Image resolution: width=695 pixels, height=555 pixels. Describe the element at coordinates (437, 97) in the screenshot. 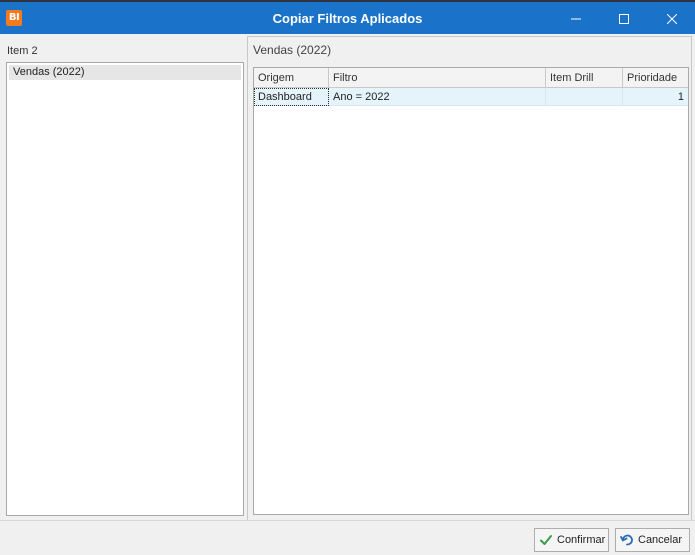

I see `cell-filtro: Ano = 2022` at that location.